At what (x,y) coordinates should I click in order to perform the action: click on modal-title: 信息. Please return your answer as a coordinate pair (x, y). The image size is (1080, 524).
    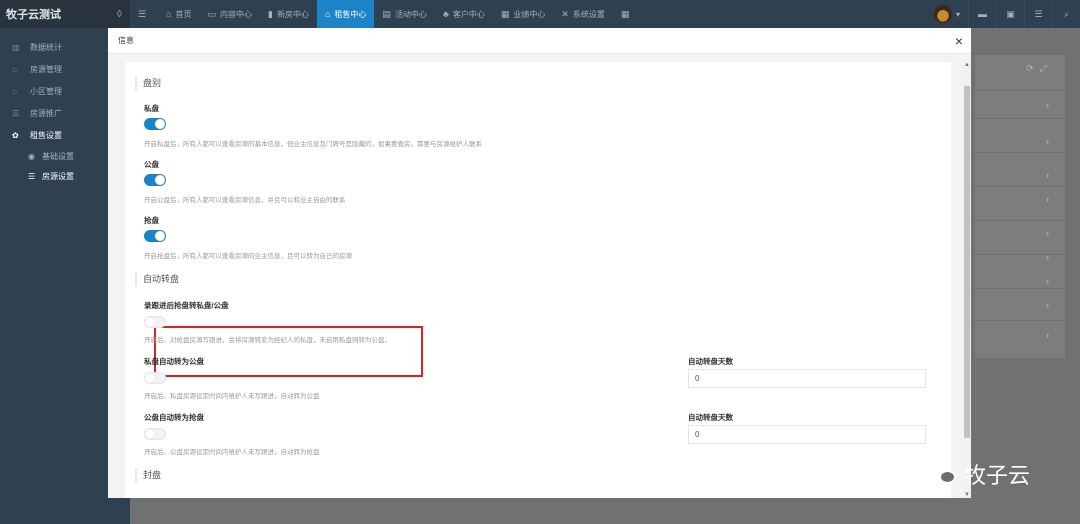
    Looking at the image, I should click on (126, 40).